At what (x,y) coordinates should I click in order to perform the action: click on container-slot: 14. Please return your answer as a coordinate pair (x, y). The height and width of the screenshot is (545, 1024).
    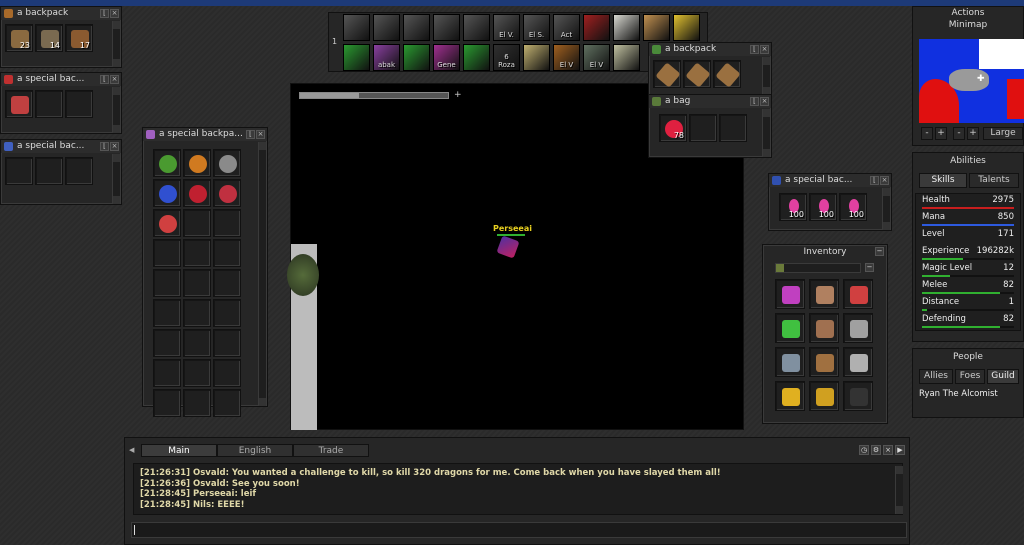
    Looking at the image, I should click on (49, 38).